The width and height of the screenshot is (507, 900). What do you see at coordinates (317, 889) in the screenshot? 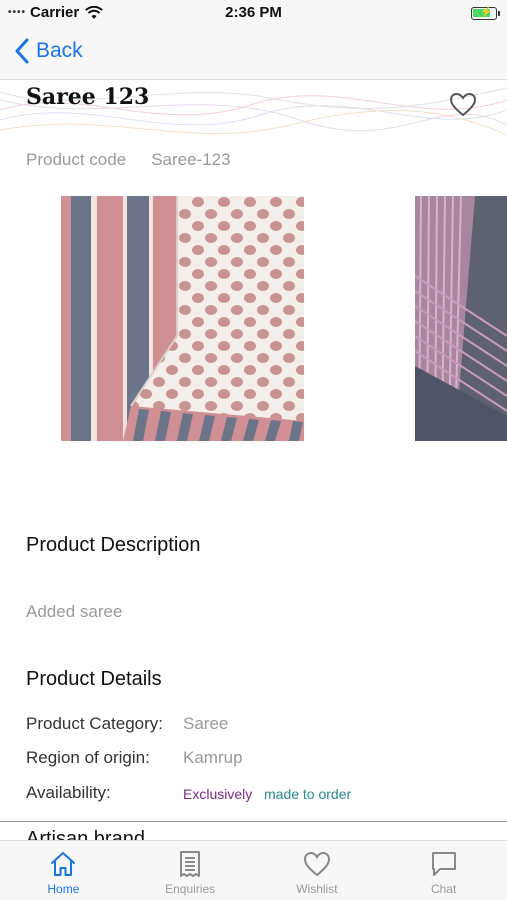
I see `tab-wishlist-label: Wishlist` at bounding box center [317, 889].